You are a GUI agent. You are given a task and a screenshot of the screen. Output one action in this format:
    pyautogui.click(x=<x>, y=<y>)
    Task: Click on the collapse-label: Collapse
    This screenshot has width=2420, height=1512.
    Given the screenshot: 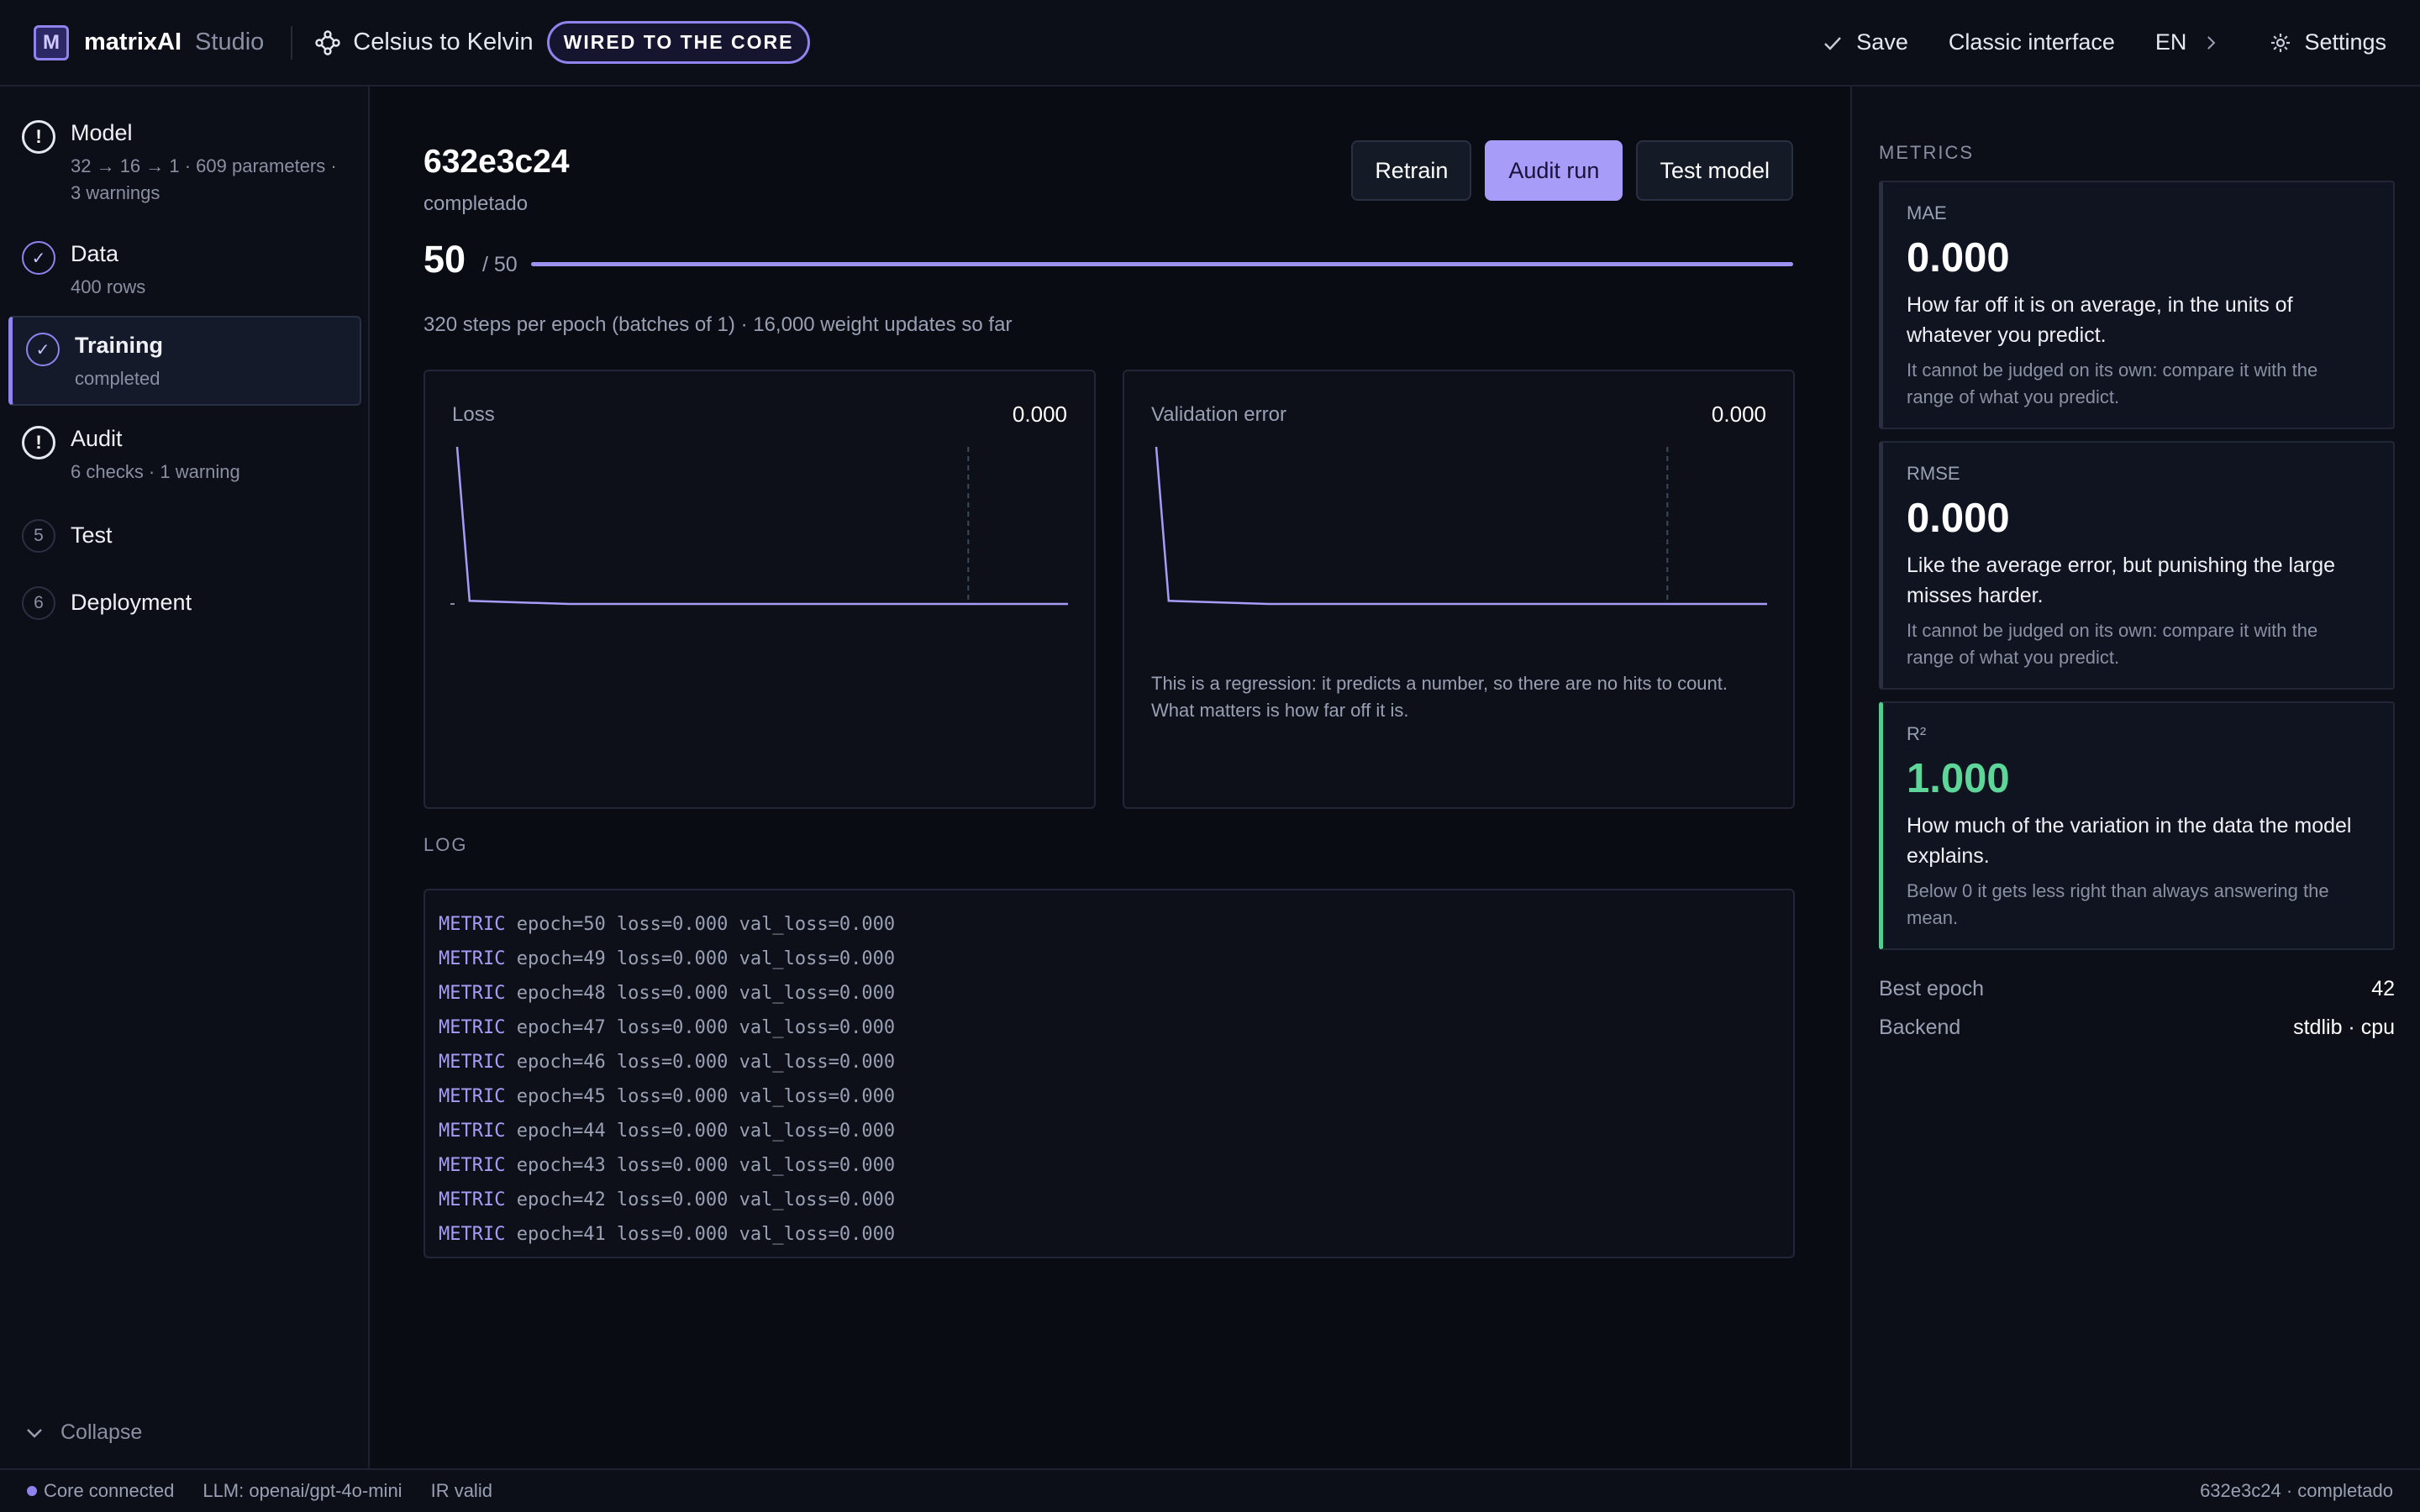 What is the action you would take?
    pyautogui.click(x=101, y=1432)
    